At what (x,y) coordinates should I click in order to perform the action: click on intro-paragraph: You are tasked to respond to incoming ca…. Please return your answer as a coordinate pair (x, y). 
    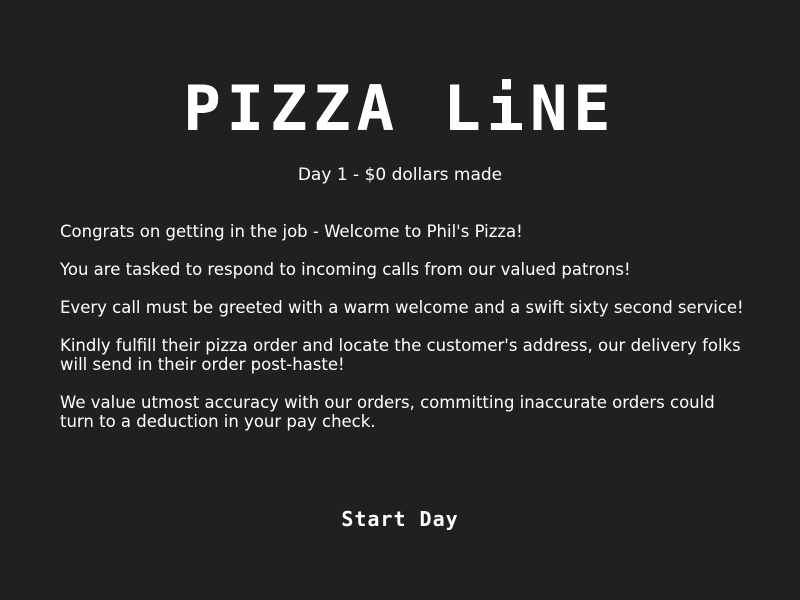
    Looking at the image, I should click on (345, 269).